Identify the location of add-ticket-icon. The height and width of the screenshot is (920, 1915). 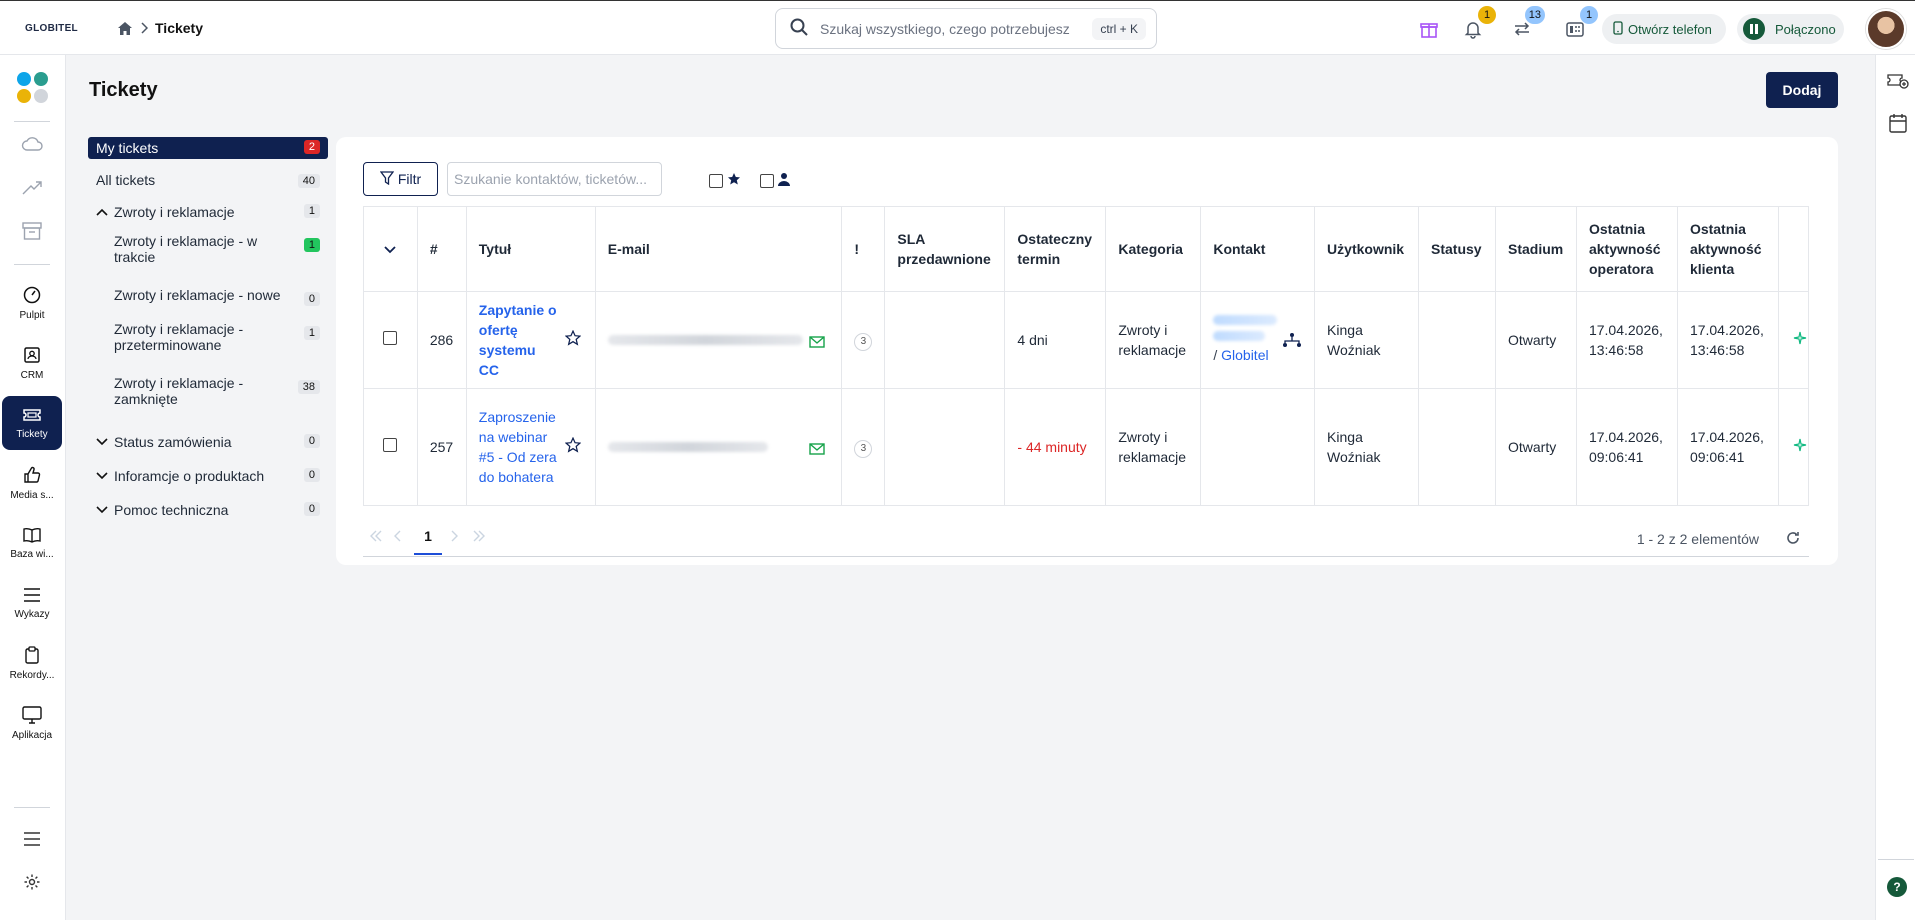
(1898, 82).